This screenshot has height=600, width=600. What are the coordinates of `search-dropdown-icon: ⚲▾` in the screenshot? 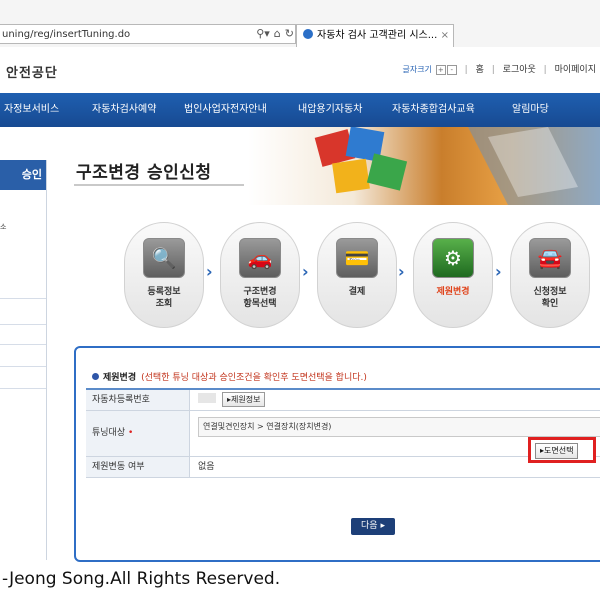 It's located at (263, 33).